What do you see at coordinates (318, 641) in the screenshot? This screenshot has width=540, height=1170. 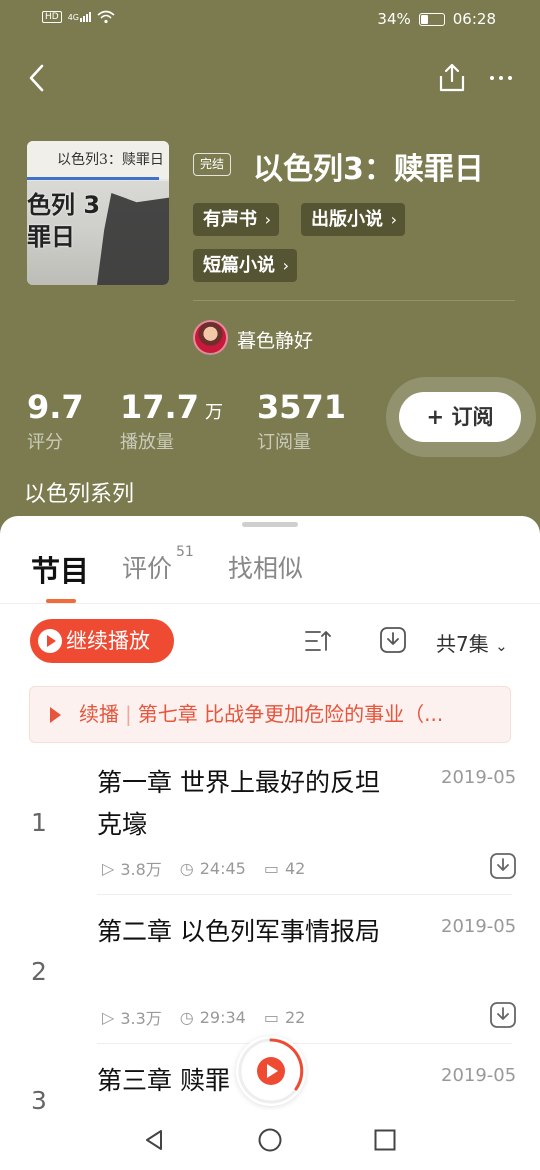 I see `sort-icon` at bounding box center [318, 641].